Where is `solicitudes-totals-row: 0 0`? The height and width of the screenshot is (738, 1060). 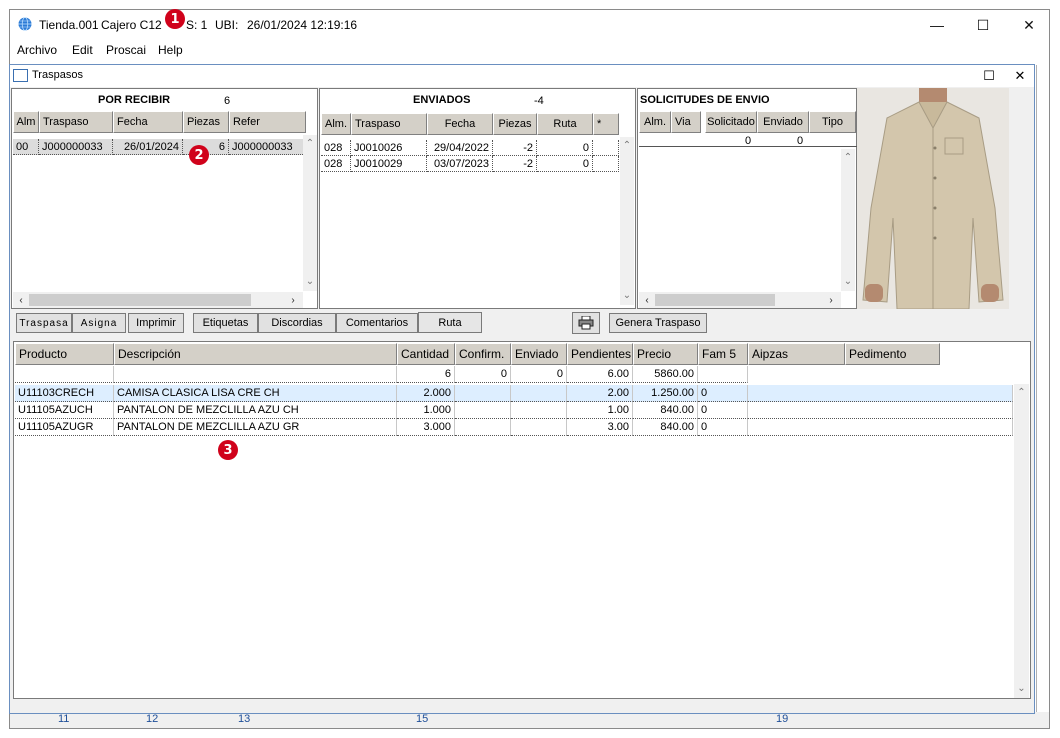 solicitudes-totals-row: 0 0 is located at coordinates (748, 141).